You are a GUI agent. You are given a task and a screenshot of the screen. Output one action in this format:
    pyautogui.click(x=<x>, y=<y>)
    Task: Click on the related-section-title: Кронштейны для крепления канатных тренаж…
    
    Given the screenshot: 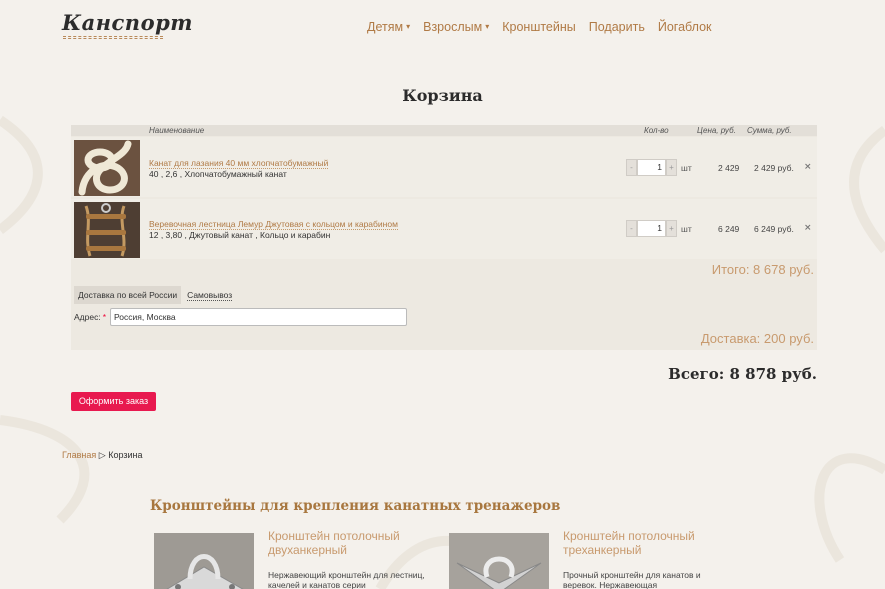 What is the action you would take?
    pyautogui.click(x=355, y=506)
    